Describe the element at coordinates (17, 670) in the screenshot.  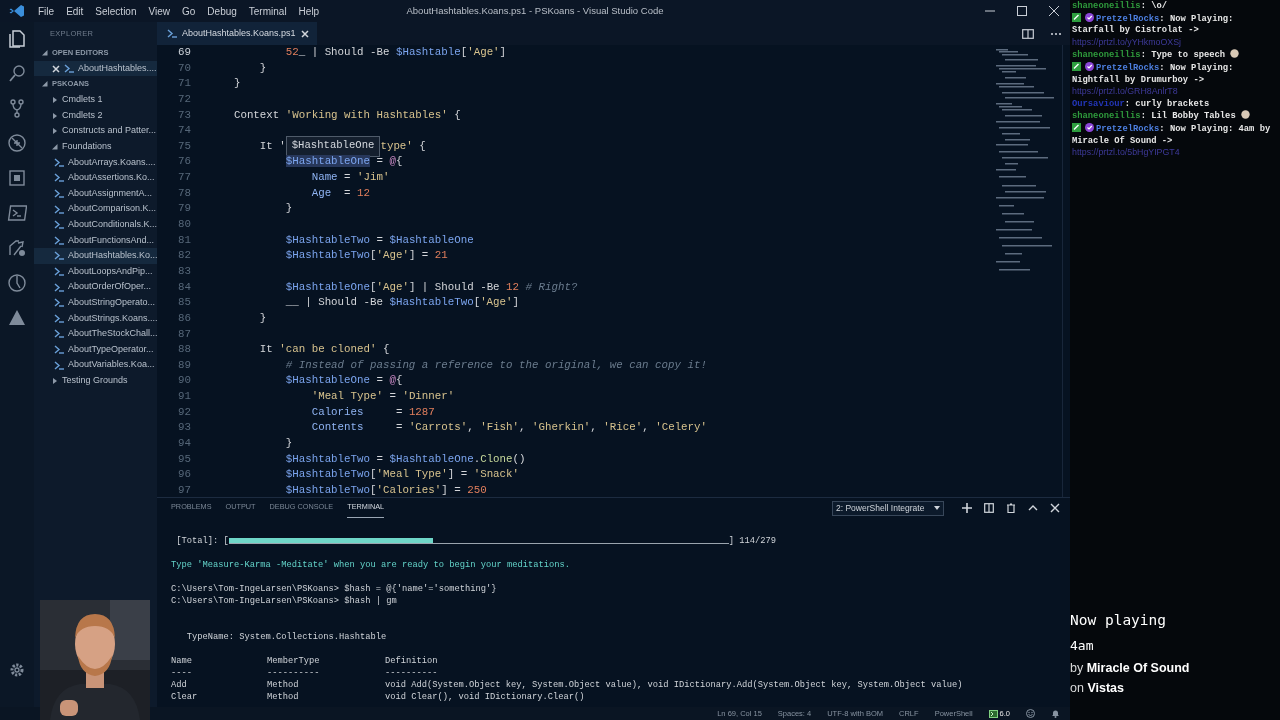
I see `settings-icon` at that location.